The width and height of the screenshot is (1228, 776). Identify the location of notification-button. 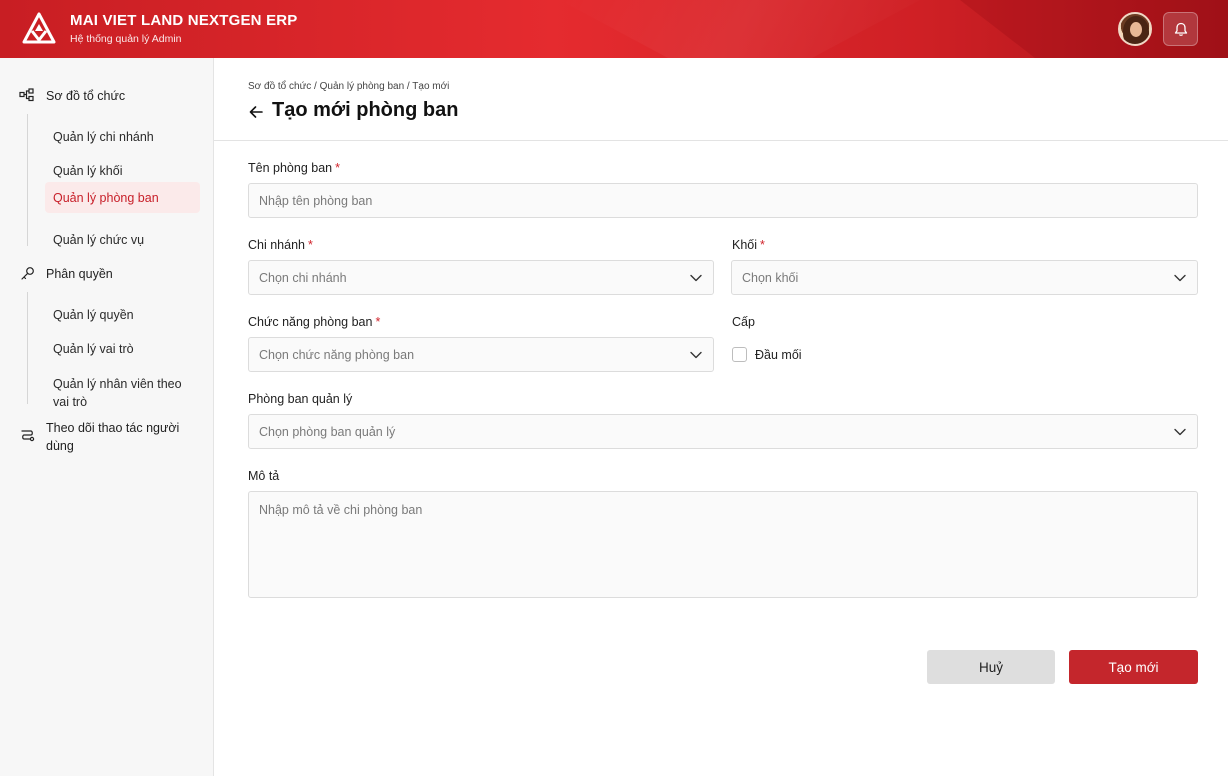
(1180, 29).